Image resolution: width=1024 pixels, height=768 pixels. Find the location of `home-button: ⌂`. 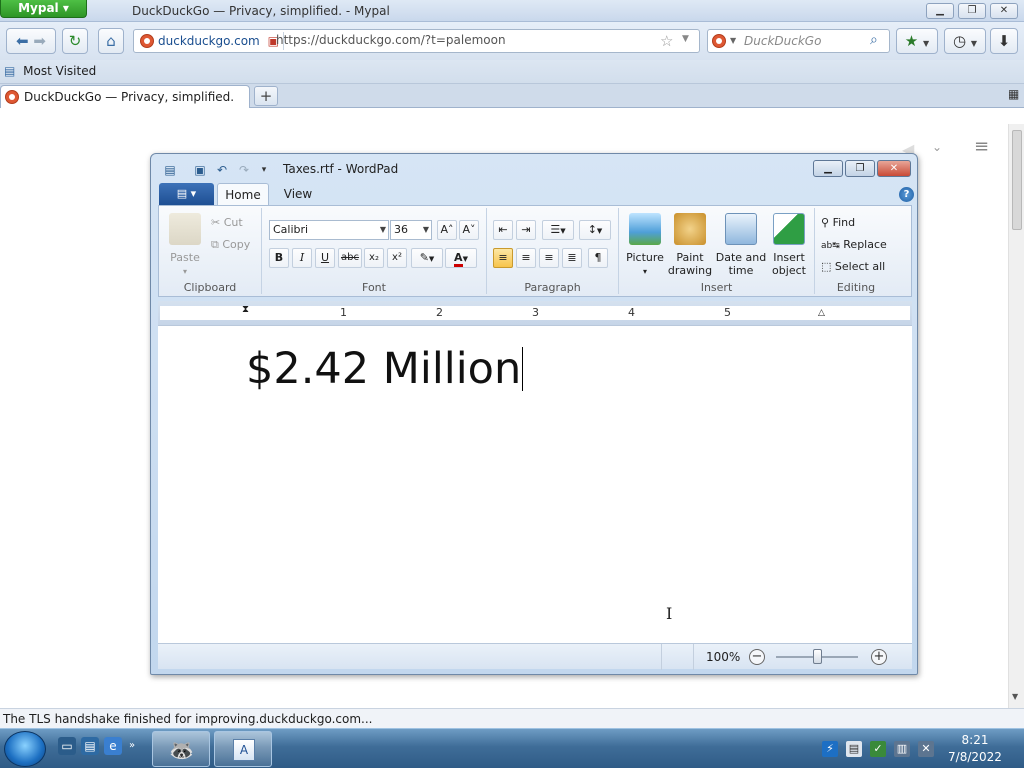

home-button: ⌂ is located at coordinates (111, 41).